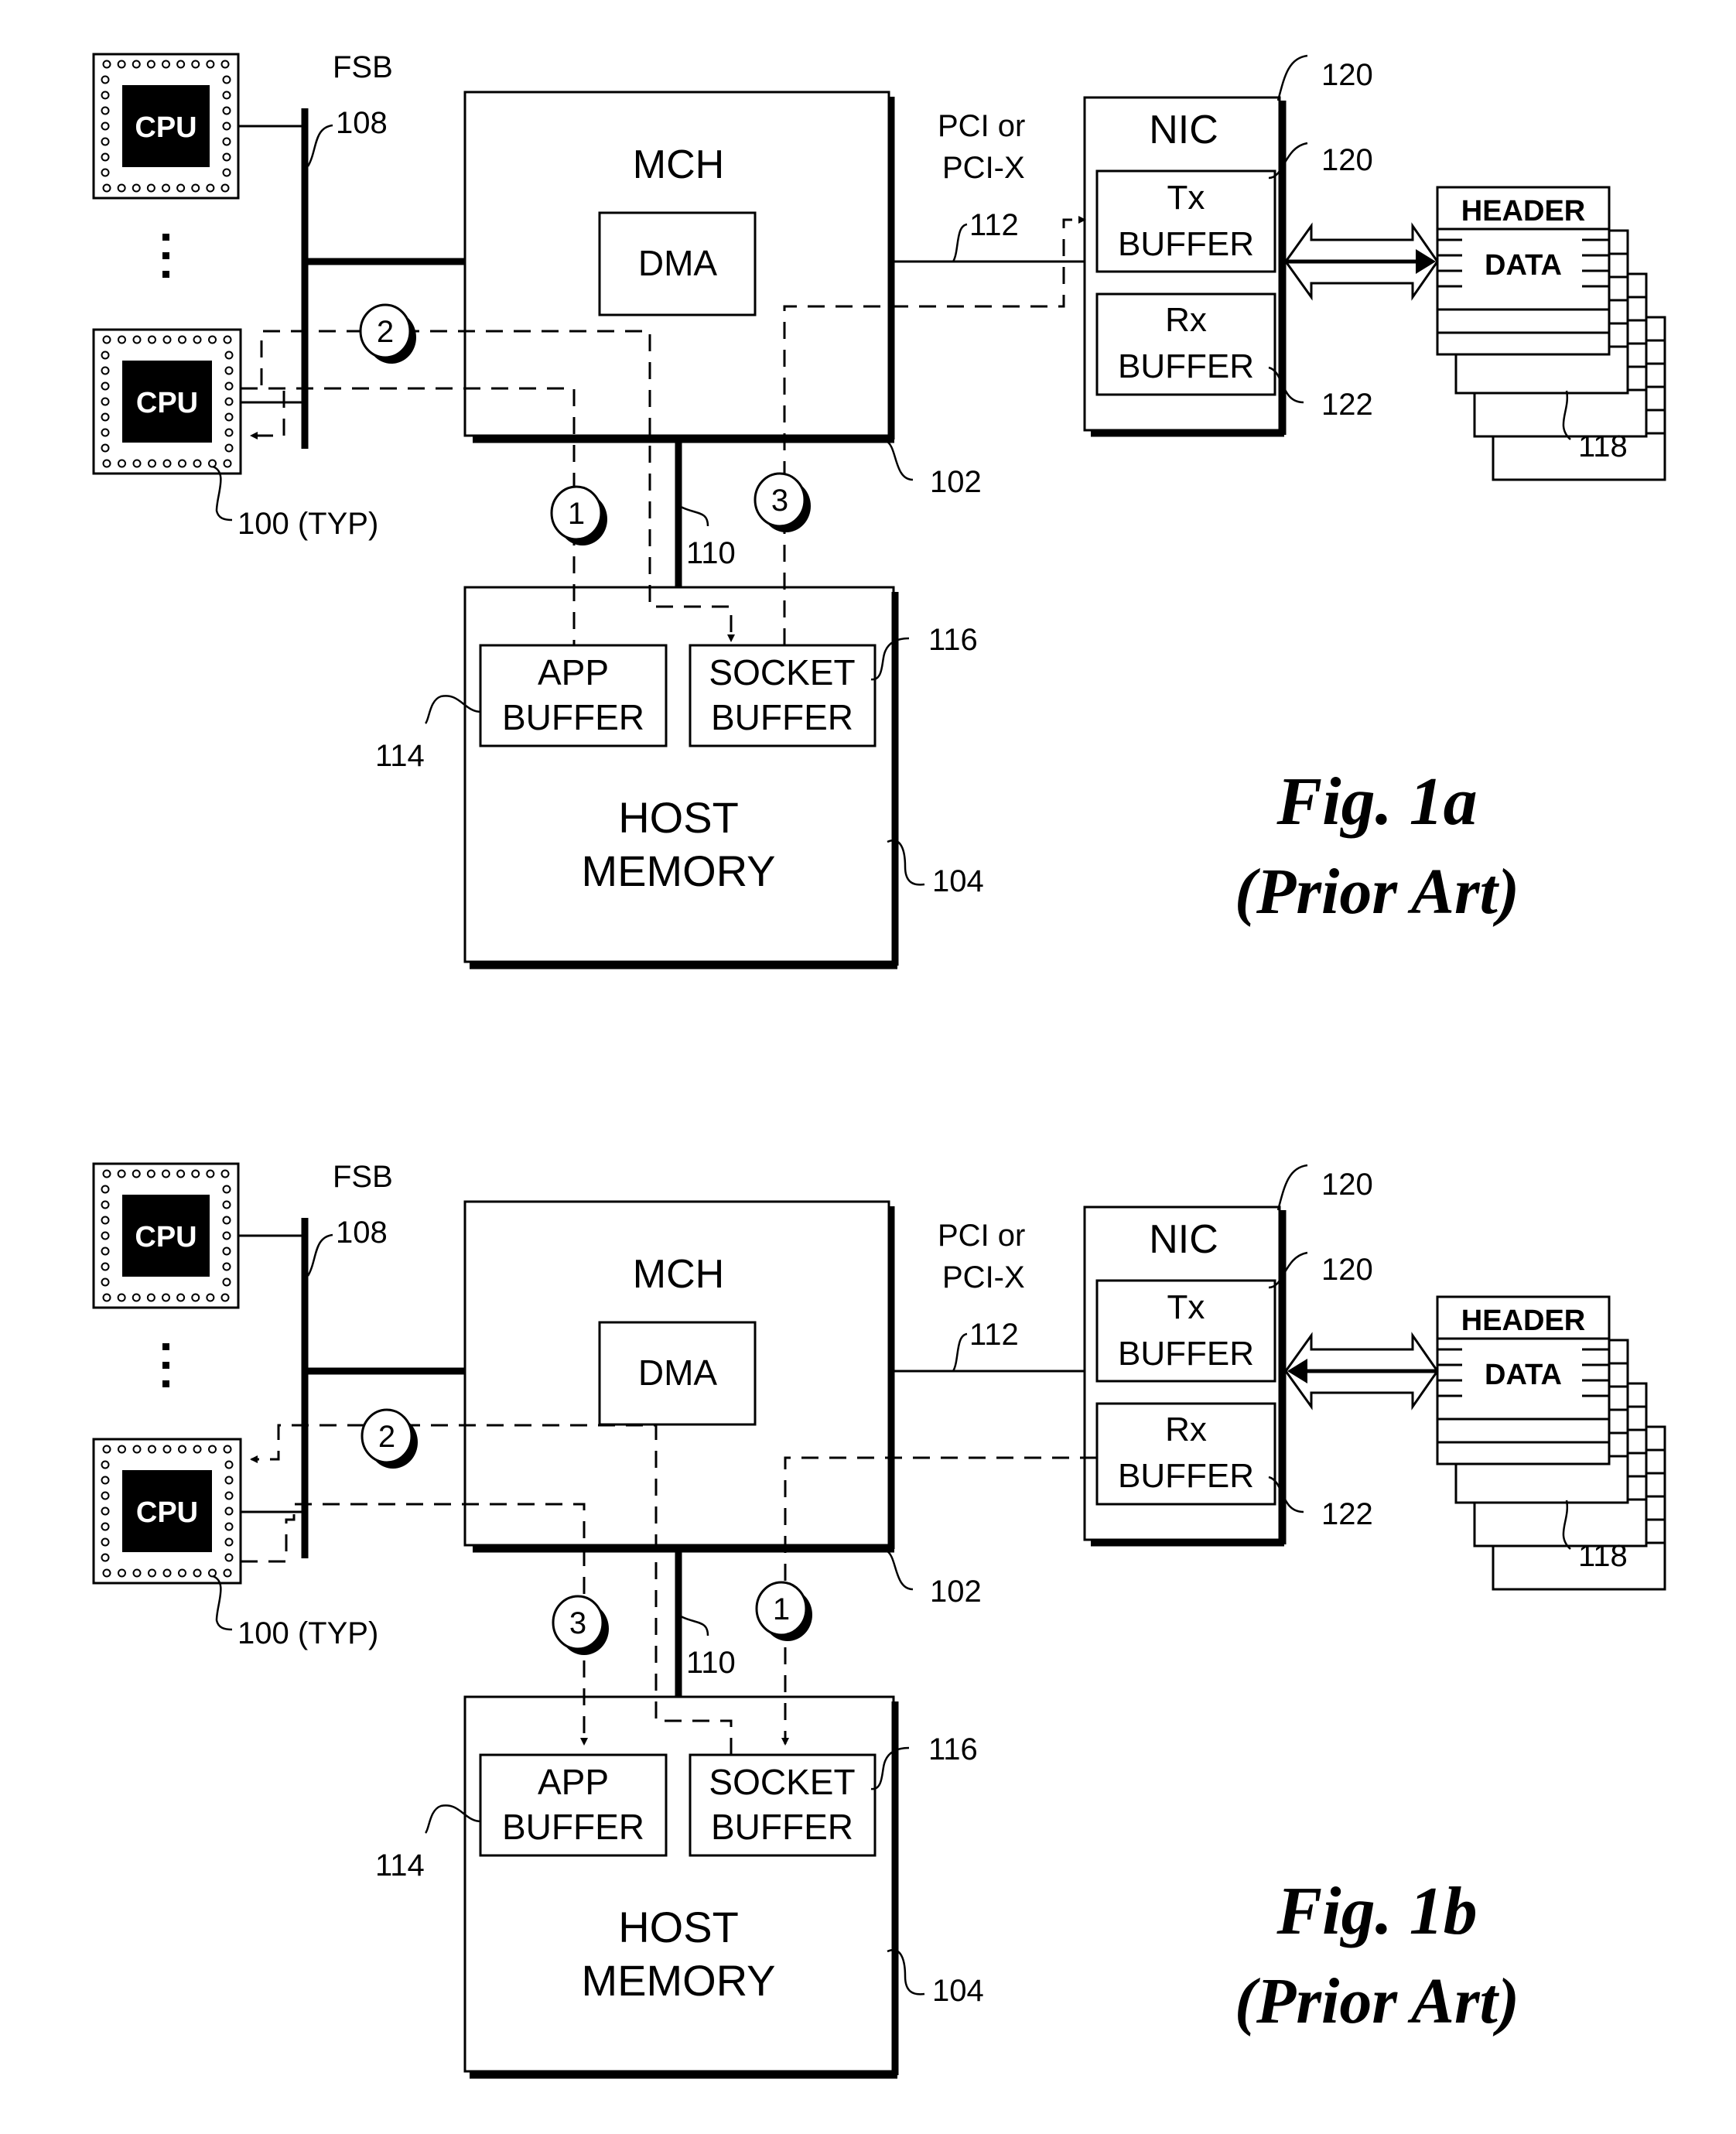 This screenshot has height=2134, width=1736. What do you see at coordinates (362, 123) in the screenshot?
I see `ref-108: 108` at bounding box center [362, 123].